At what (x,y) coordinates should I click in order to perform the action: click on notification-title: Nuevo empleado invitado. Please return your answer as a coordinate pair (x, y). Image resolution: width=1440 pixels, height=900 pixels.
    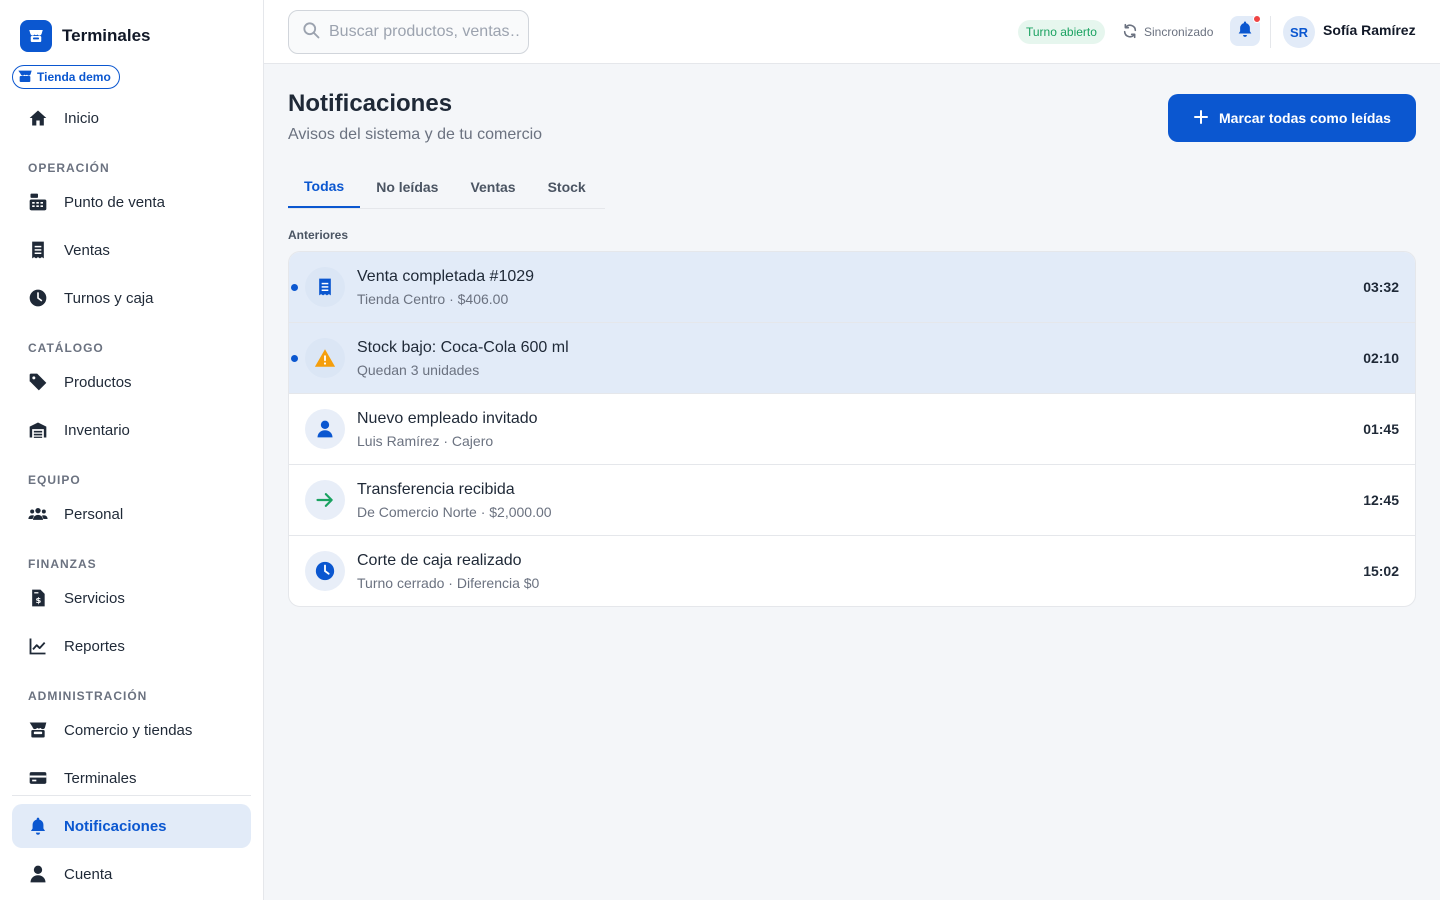
    Looking at the image, I should click on (447, 418).